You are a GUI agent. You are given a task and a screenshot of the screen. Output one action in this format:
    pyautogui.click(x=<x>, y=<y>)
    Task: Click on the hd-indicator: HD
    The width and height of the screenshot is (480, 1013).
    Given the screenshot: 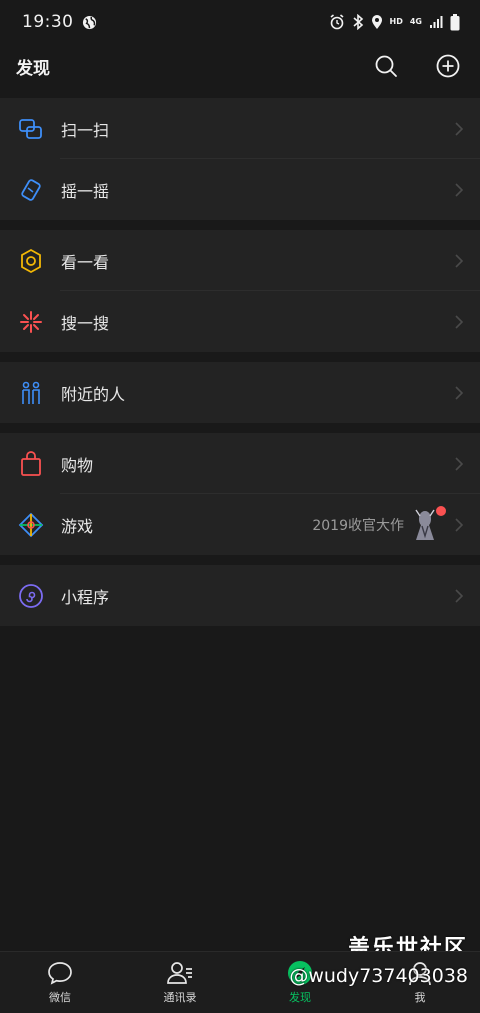 What is the action you would take?
    pyautogui.click(x=396, y=21)
    